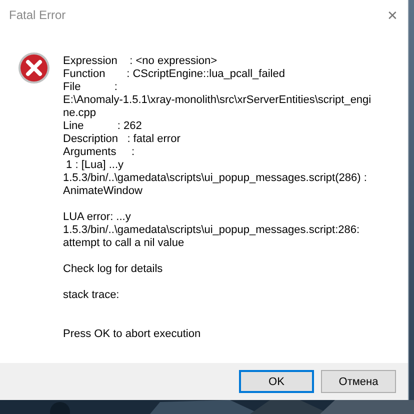  What do you see at coordinates (113, 269) in the screenshot?
I see `message-line: Check log for details` at bounding box center [113, 269].